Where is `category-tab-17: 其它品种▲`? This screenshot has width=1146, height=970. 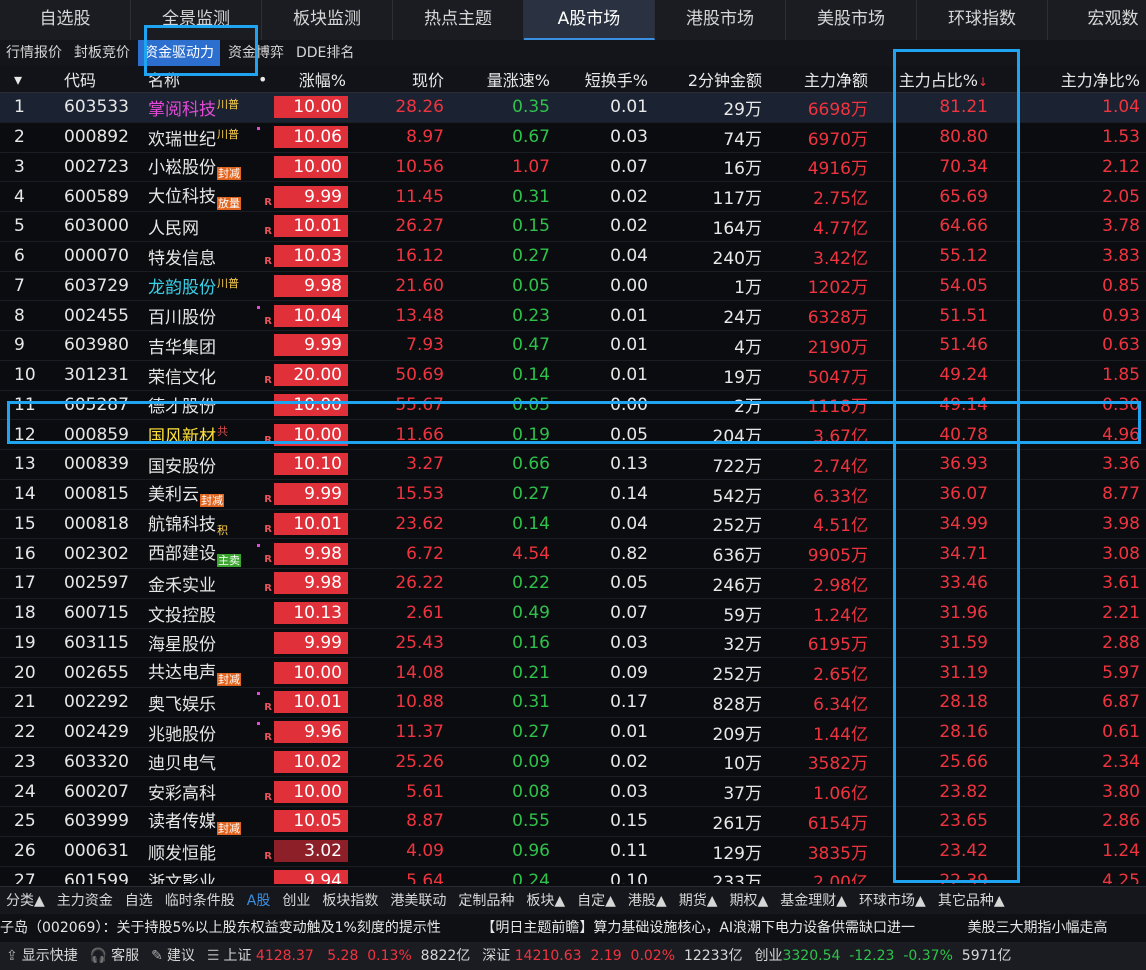
category-tab-17: 其它品种▲ is located at coordinates (971, 901).